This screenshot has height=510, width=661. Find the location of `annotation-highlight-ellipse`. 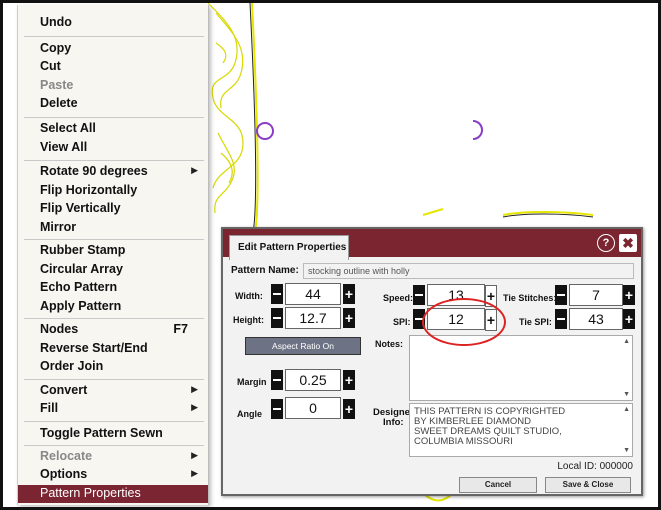

annotation-highlight-ellipse is located at coordinates (464, 322).